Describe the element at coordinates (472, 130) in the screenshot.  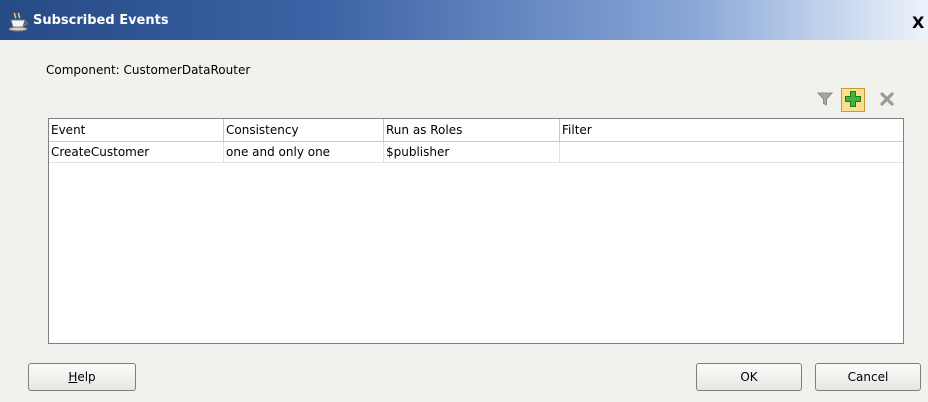
I see `column-header-run-as-roles: Run as Roles` at that location.